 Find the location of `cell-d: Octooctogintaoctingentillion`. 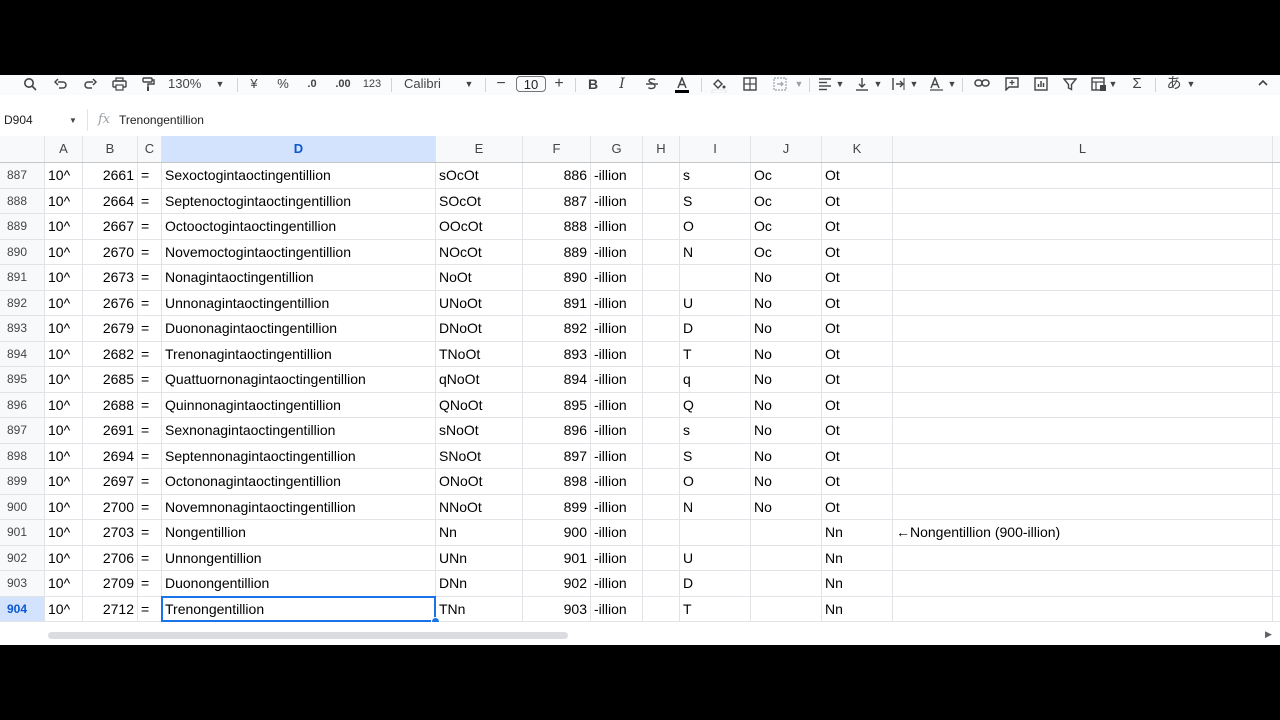

cell-d: Octooctogintaoctingentillion is located at coordinates (299, 226).